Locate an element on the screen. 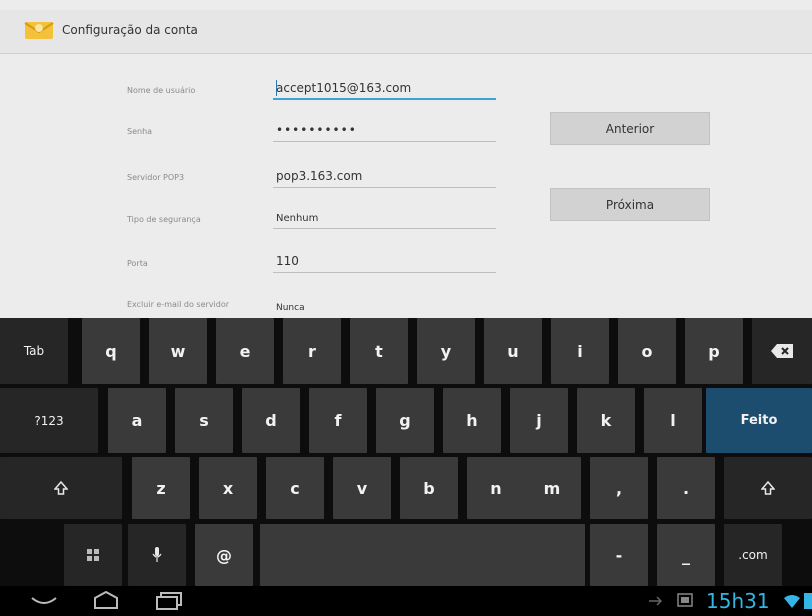  key-underscore: _ is located at coordinates (686, 555).